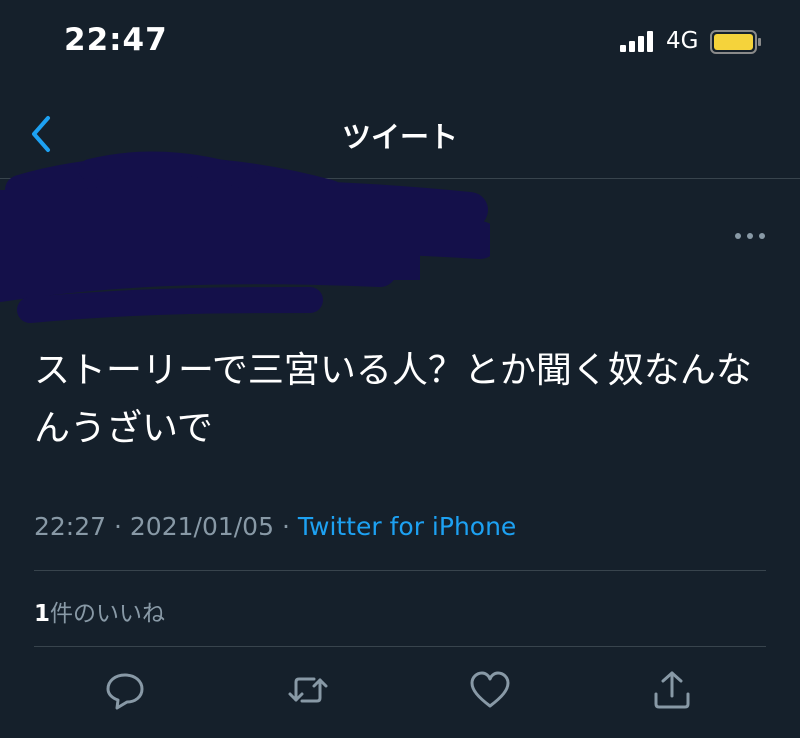 The height and width of the screenshot is (738, 800). I want to click on tweet-meta: 22:27 · 2021/01/05 · Twitter for iPhone, so click(275, 526).